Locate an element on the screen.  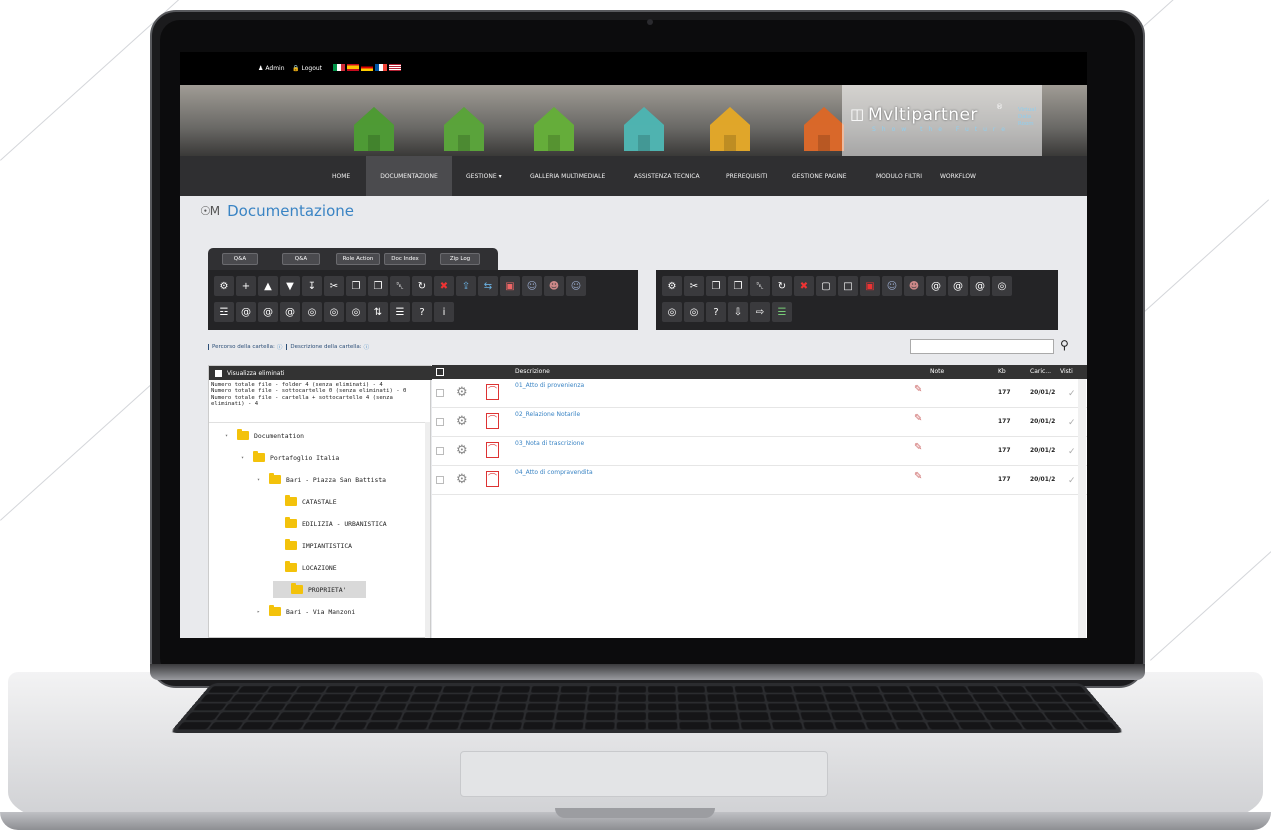
table-row: ⚙ ⌒ 02_Relazione Notarile ✎ 177 20/01/2 ✓ is located at coordinates (759, 422).